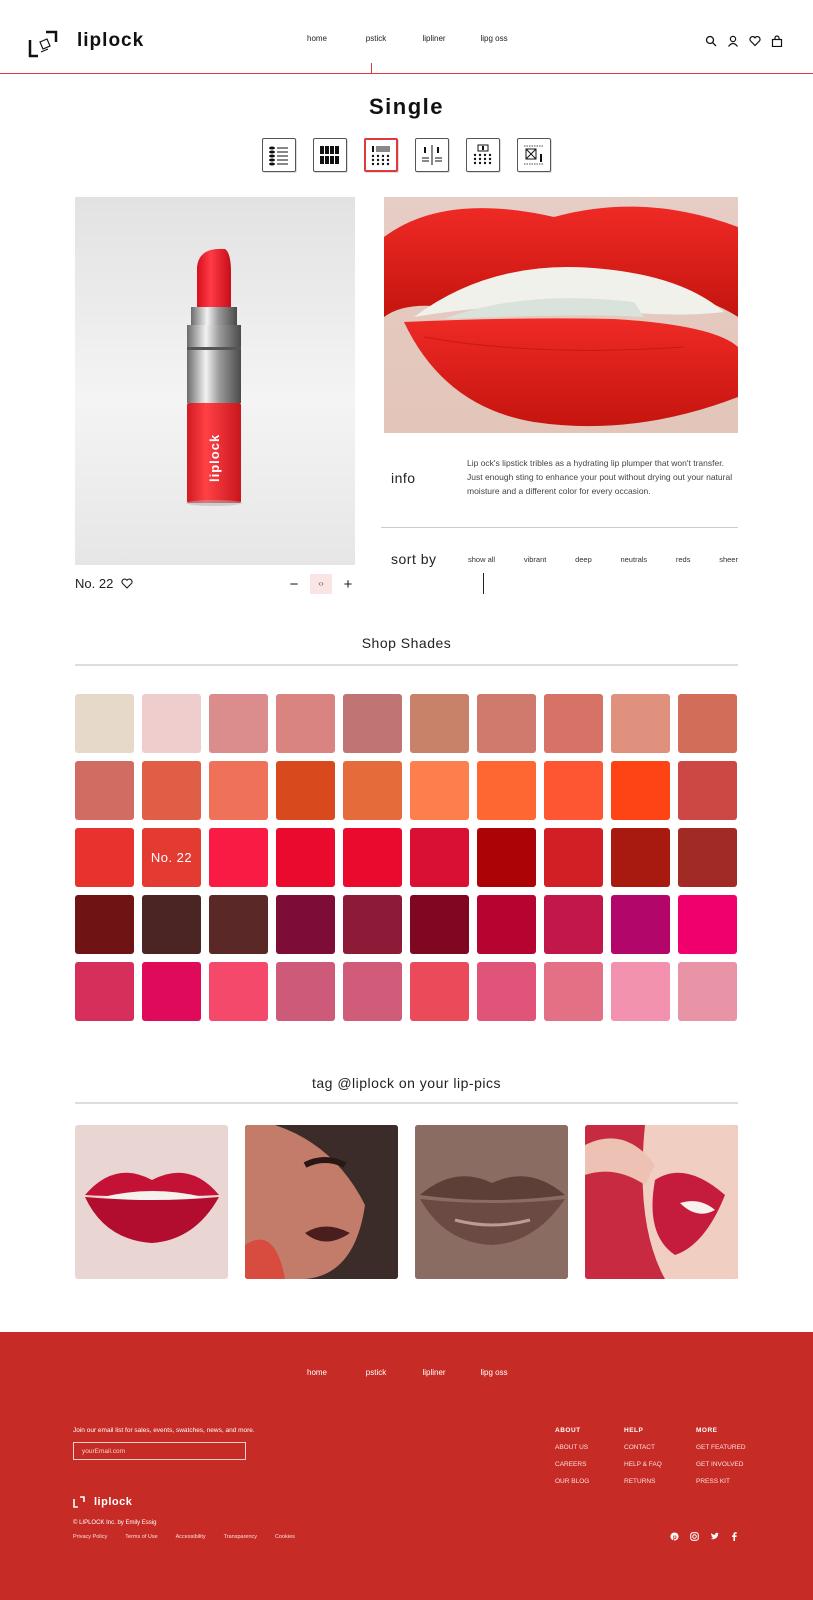  Describe the element at coordinates (733, 41) in the screenshot. I see `account-icon` at that location.